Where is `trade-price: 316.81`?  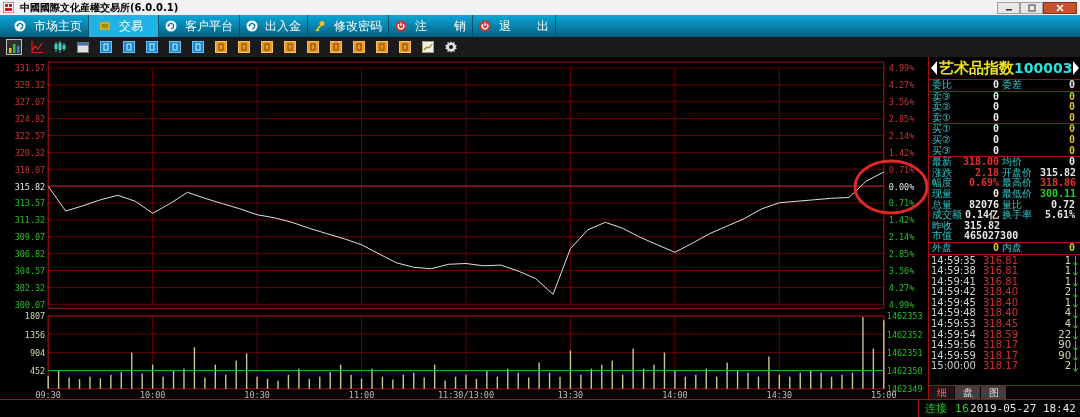 trade-price: 316.81 is located at coordinates (1000, 281).